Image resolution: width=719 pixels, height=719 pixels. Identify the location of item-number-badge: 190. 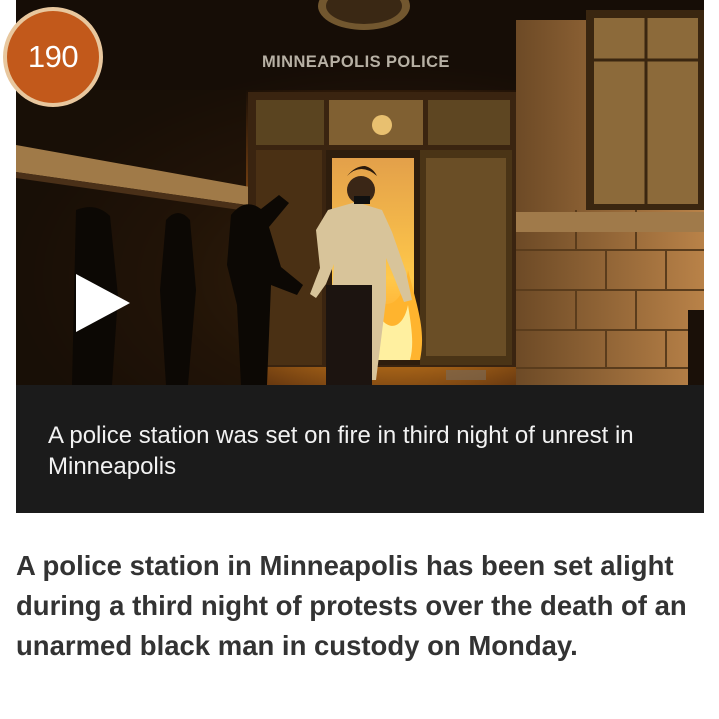
(53, 57).